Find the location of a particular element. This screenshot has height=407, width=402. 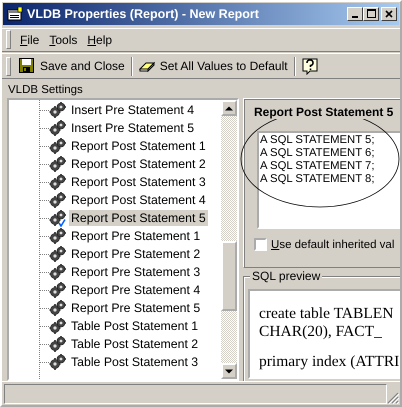

tree-item: Insert Pre Statement 4 is located at coordinates (132, 110).